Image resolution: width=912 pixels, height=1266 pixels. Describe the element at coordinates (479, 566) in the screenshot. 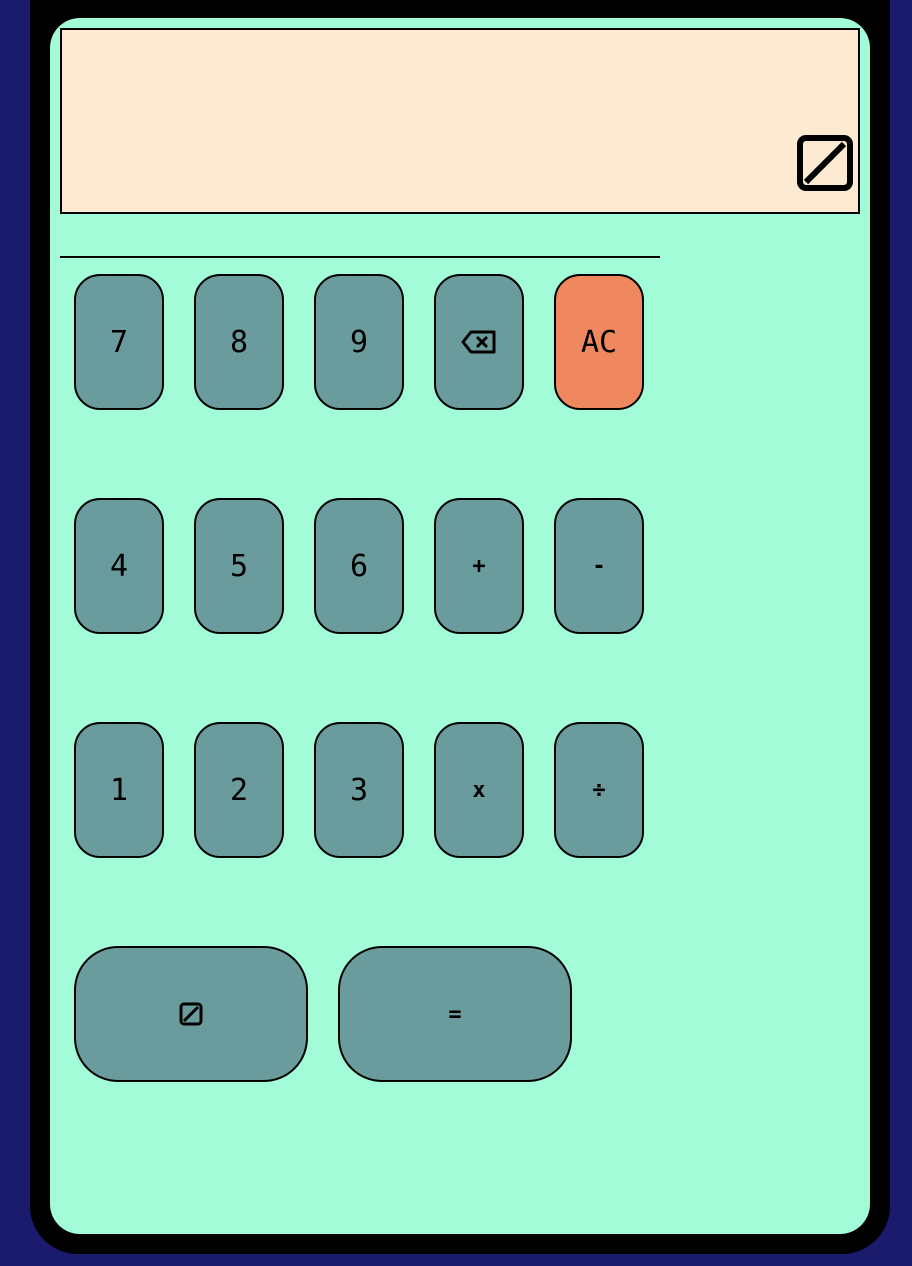

I see `add-button: +` at that location.